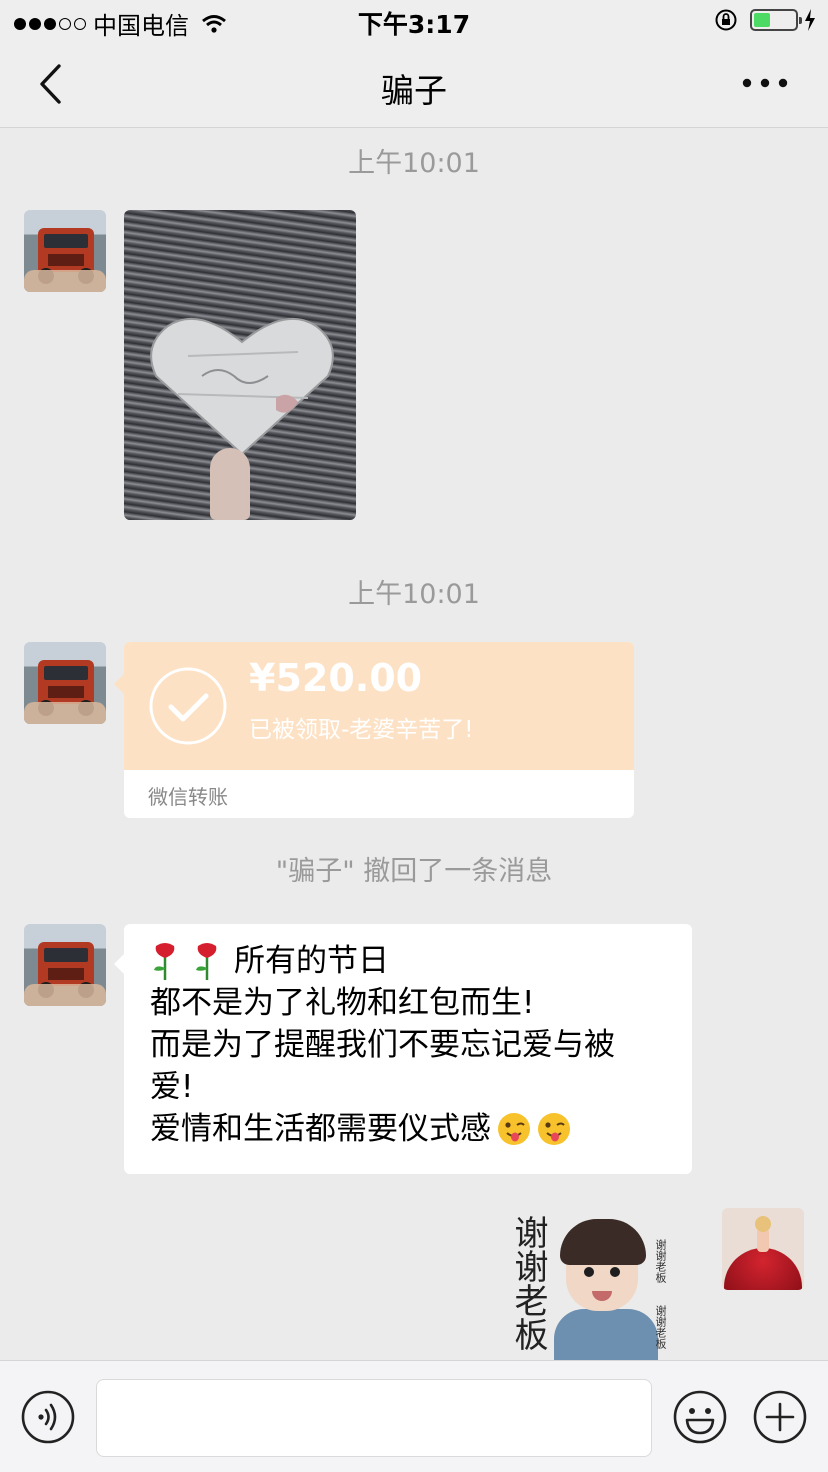  I want to click on message-line: 所有的节日, so click(409, 961).